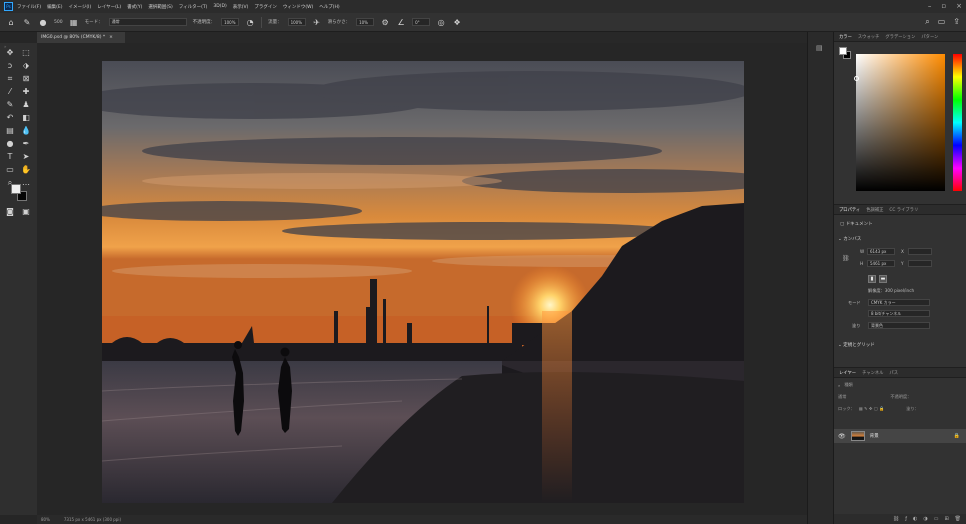 Image resolution: width=966 pixels, height=524 pixels. I want to click on history-brush-icon: ↶, so click(10, 118).